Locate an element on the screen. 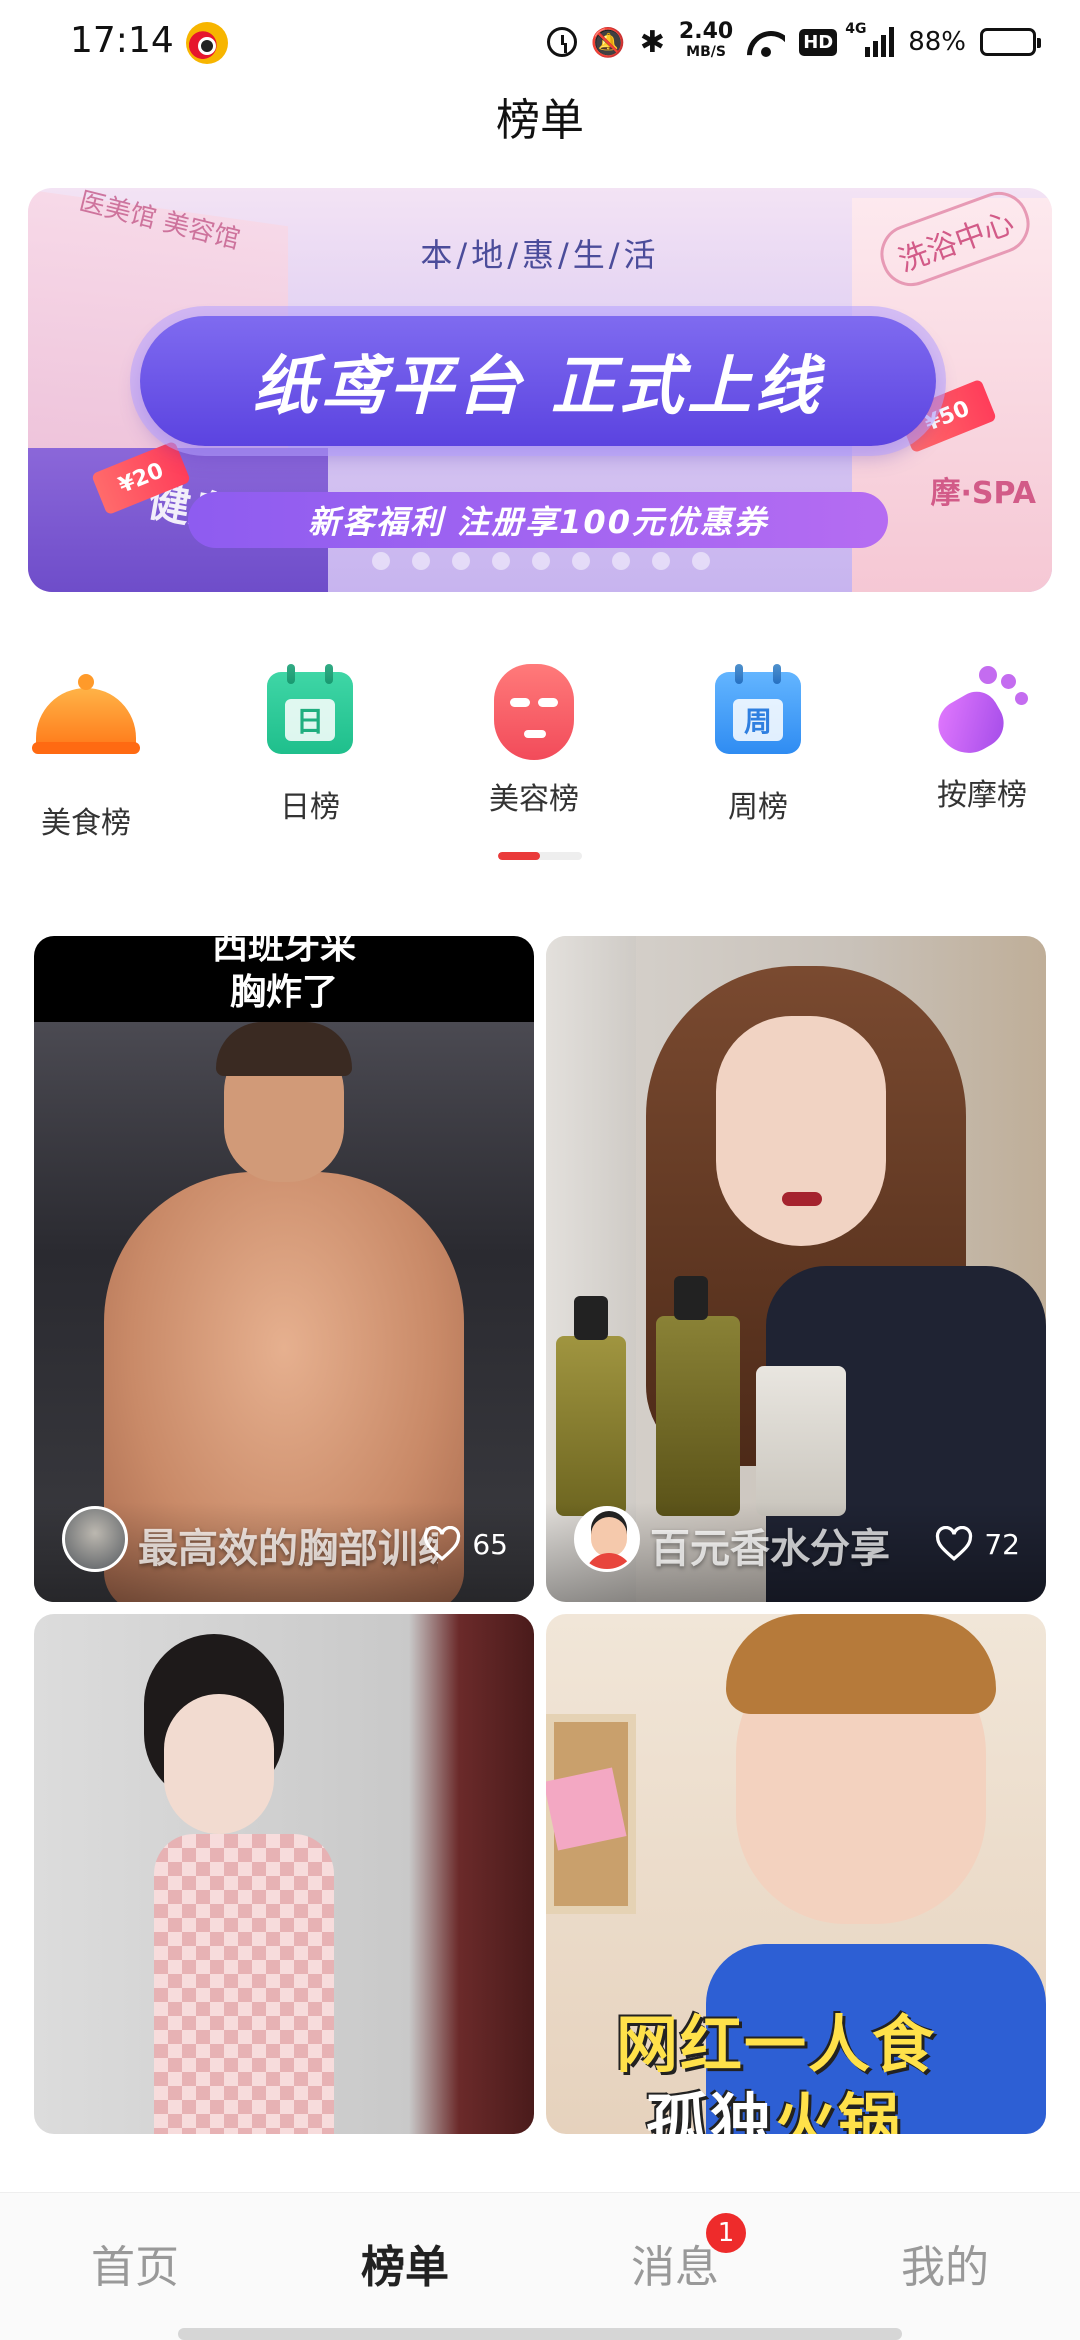  category-label: 美食榜 is located at coordinates (86, 823).